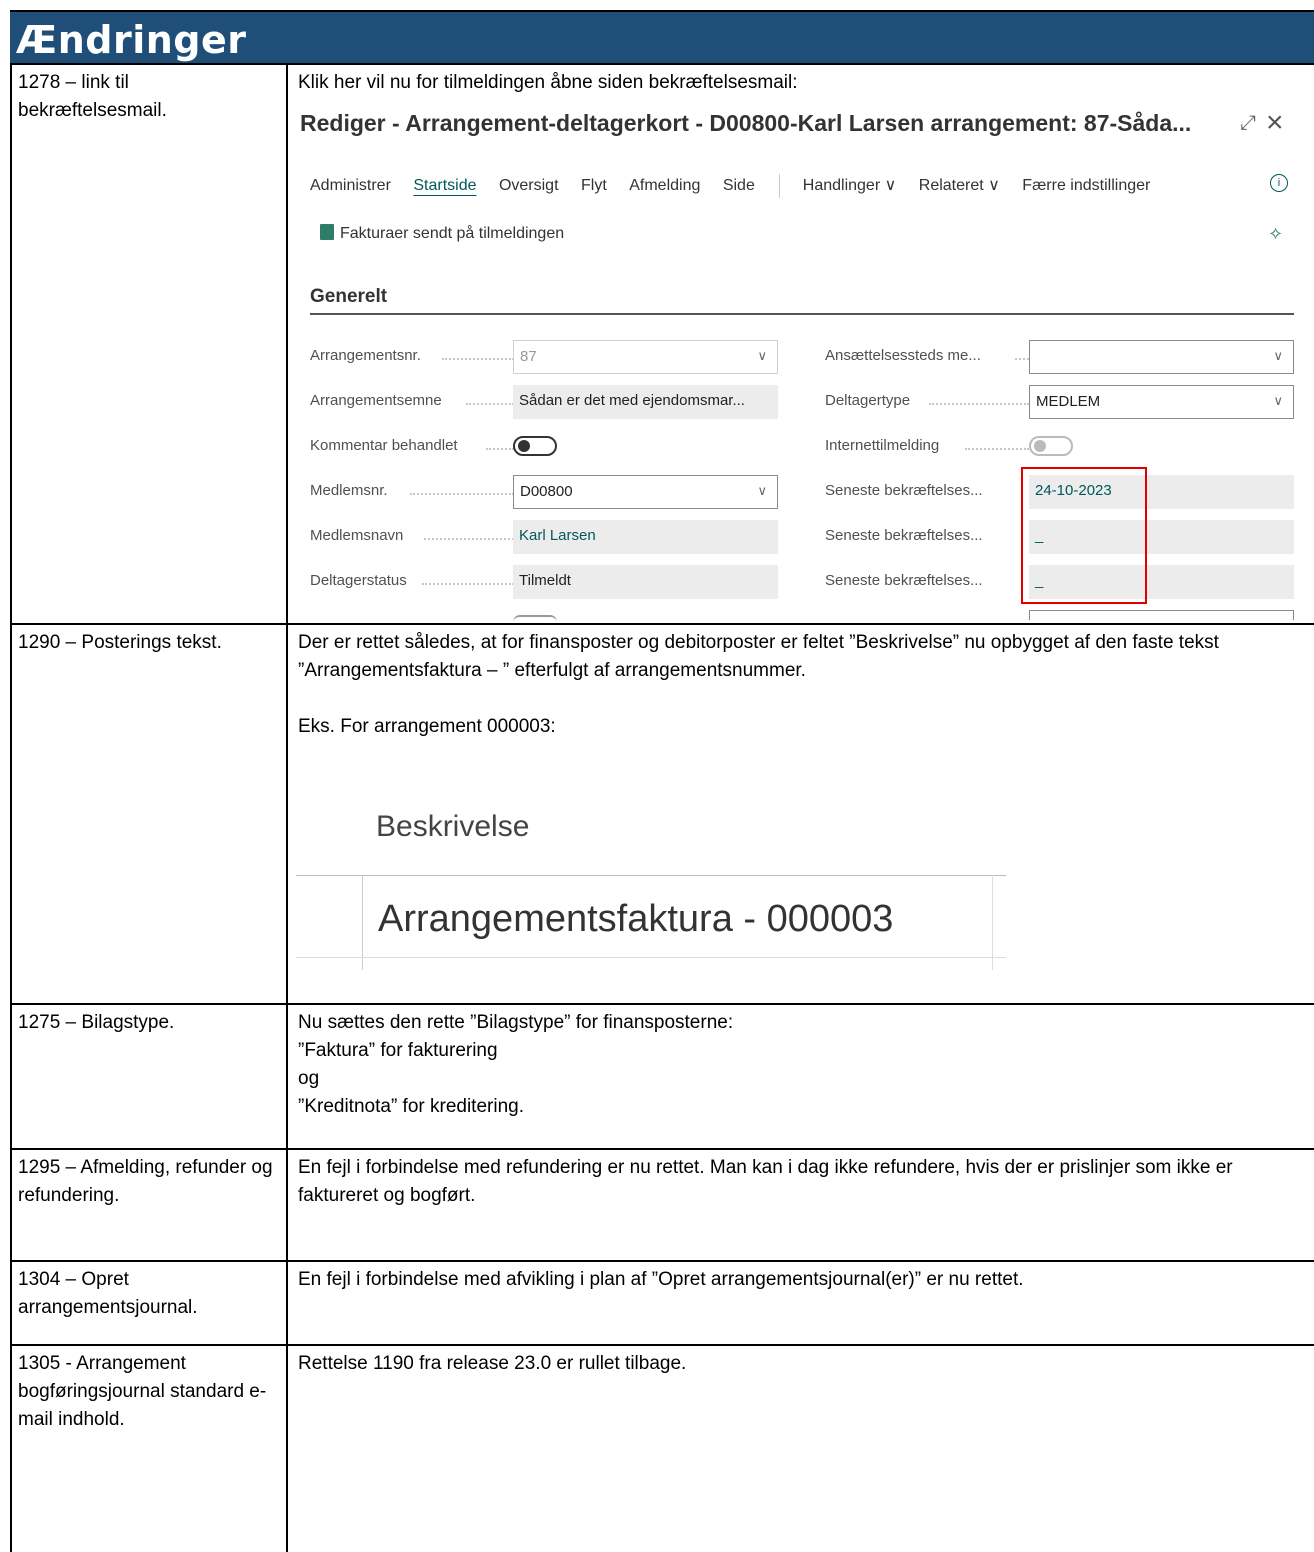 Image resolution: width=1314 pixels, height=1552 pixels. I want to click on partial-toggle, so click(535, 618).